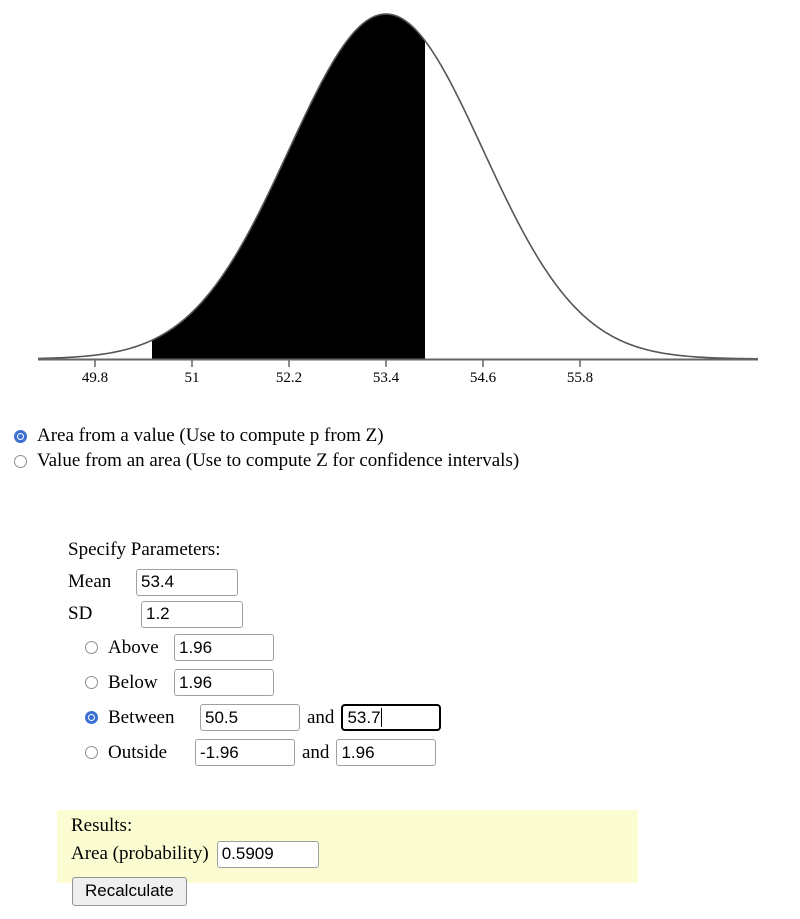 This screenshot has height=919, width=800. I want to click on option-row-below: Below 1.96, so click(318, 682).